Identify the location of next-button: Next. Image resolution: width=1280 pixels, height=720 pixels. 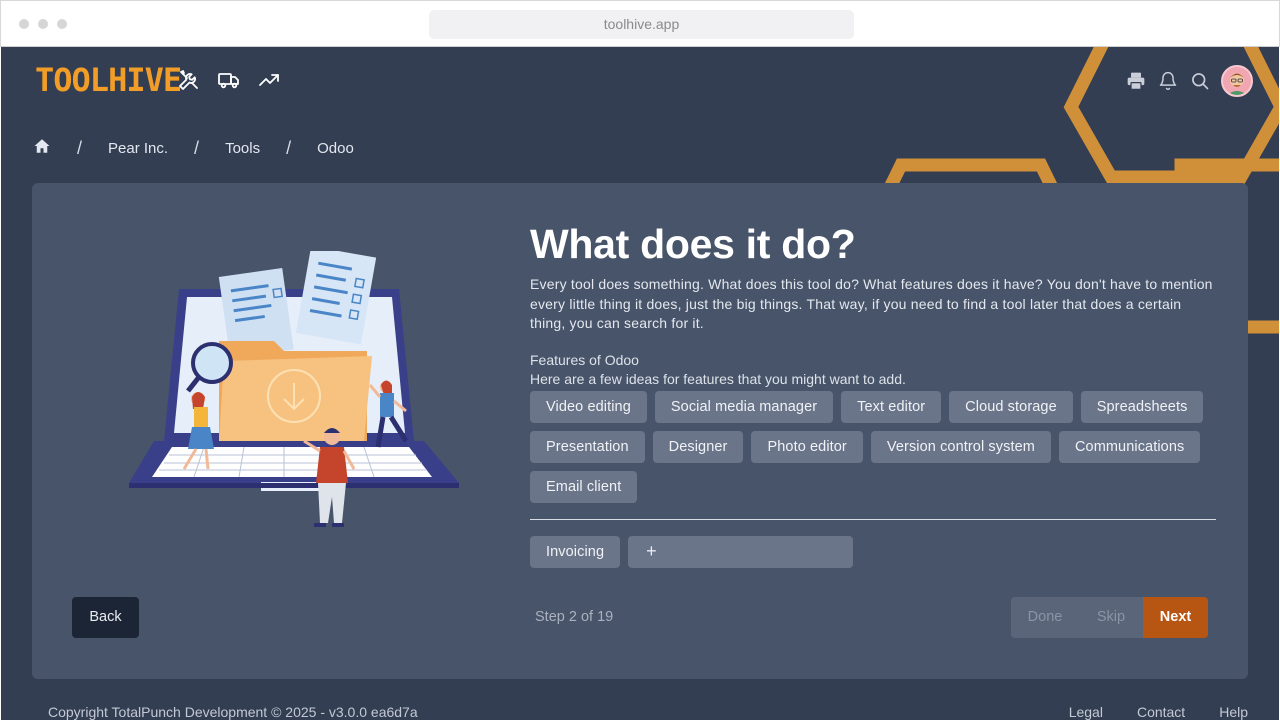
(1175, 617).